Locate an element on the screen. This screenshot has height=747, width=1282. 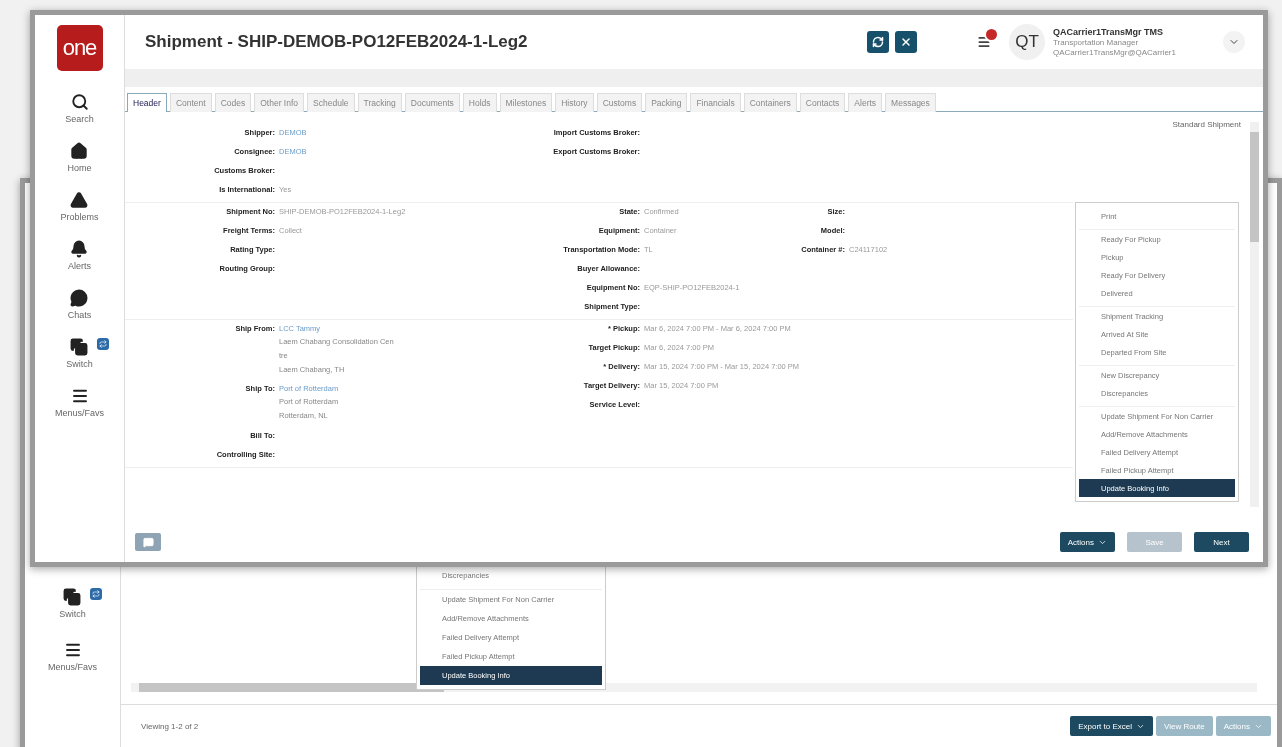
tab: Containers is located at coordinates (770, 102).